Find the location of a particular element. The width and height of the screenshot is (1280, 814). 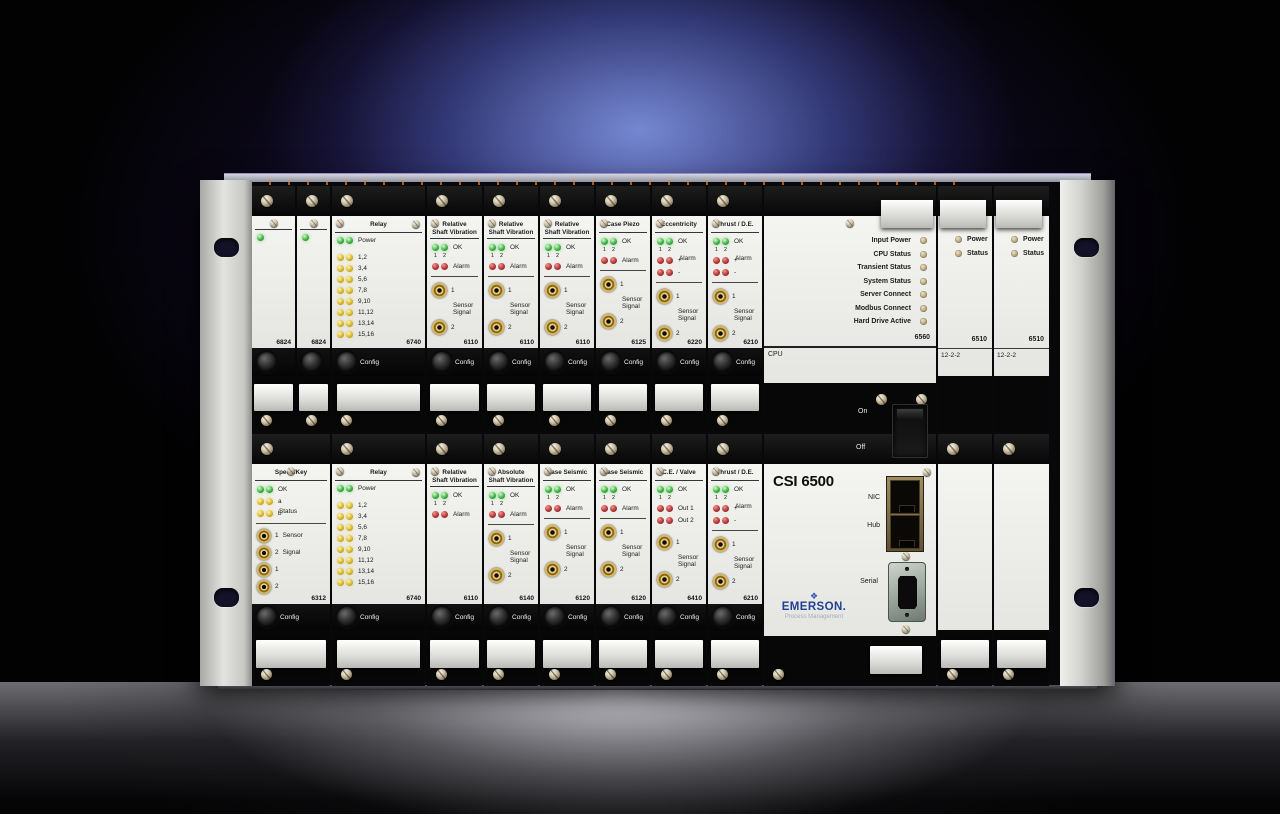

model-number: 6740 is located at coordinates (413, 598).